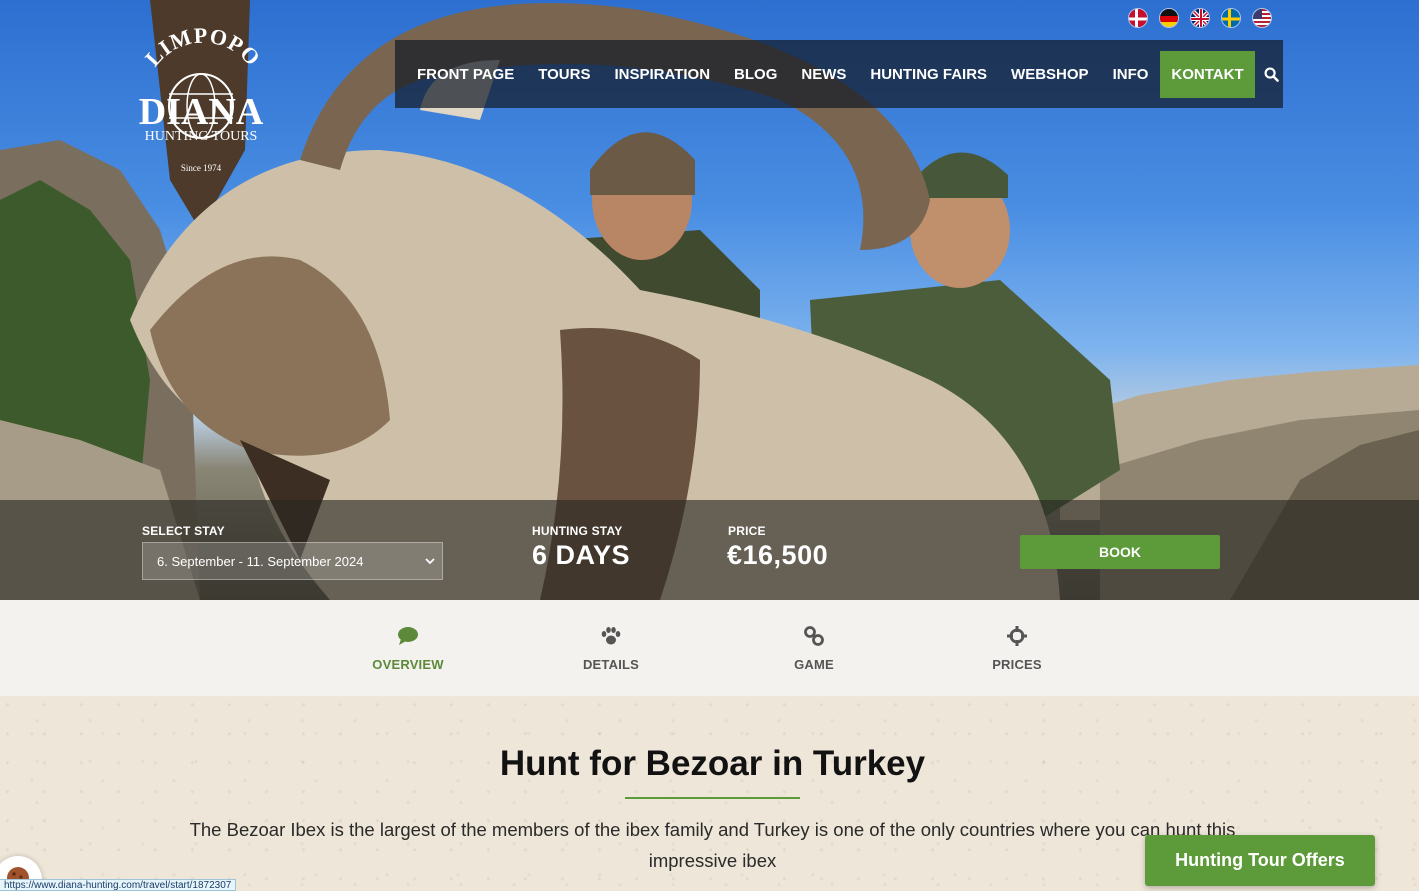 Image resolution: width=1419 pixels, height=891 pixels. I want to click on hunting-stay-label: HUNTING STAY, so click(577, 531).